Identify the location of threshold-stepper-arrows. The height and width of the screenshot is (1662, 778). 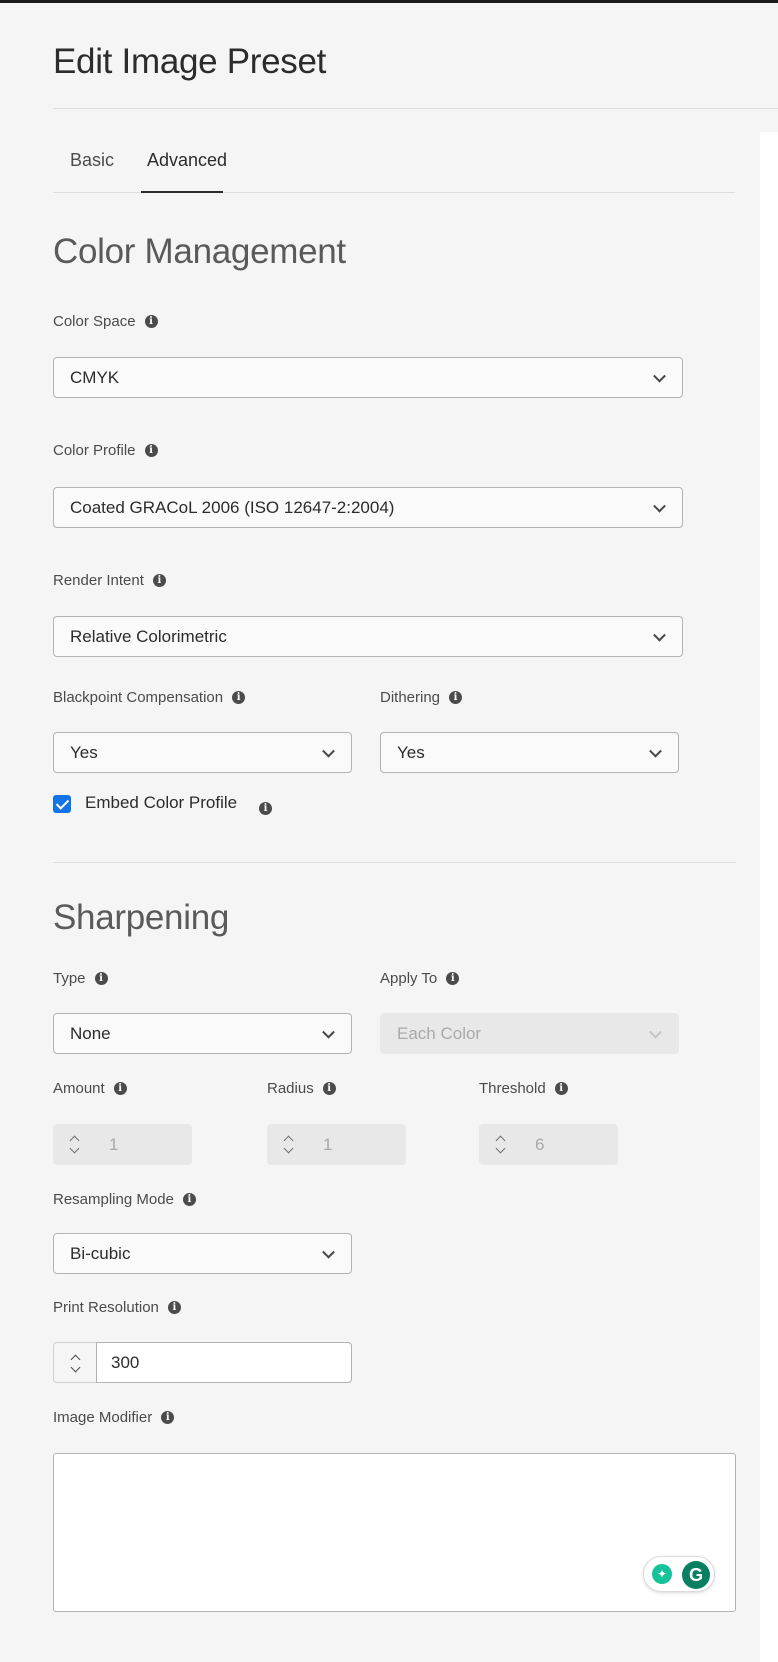
(499, 1144).